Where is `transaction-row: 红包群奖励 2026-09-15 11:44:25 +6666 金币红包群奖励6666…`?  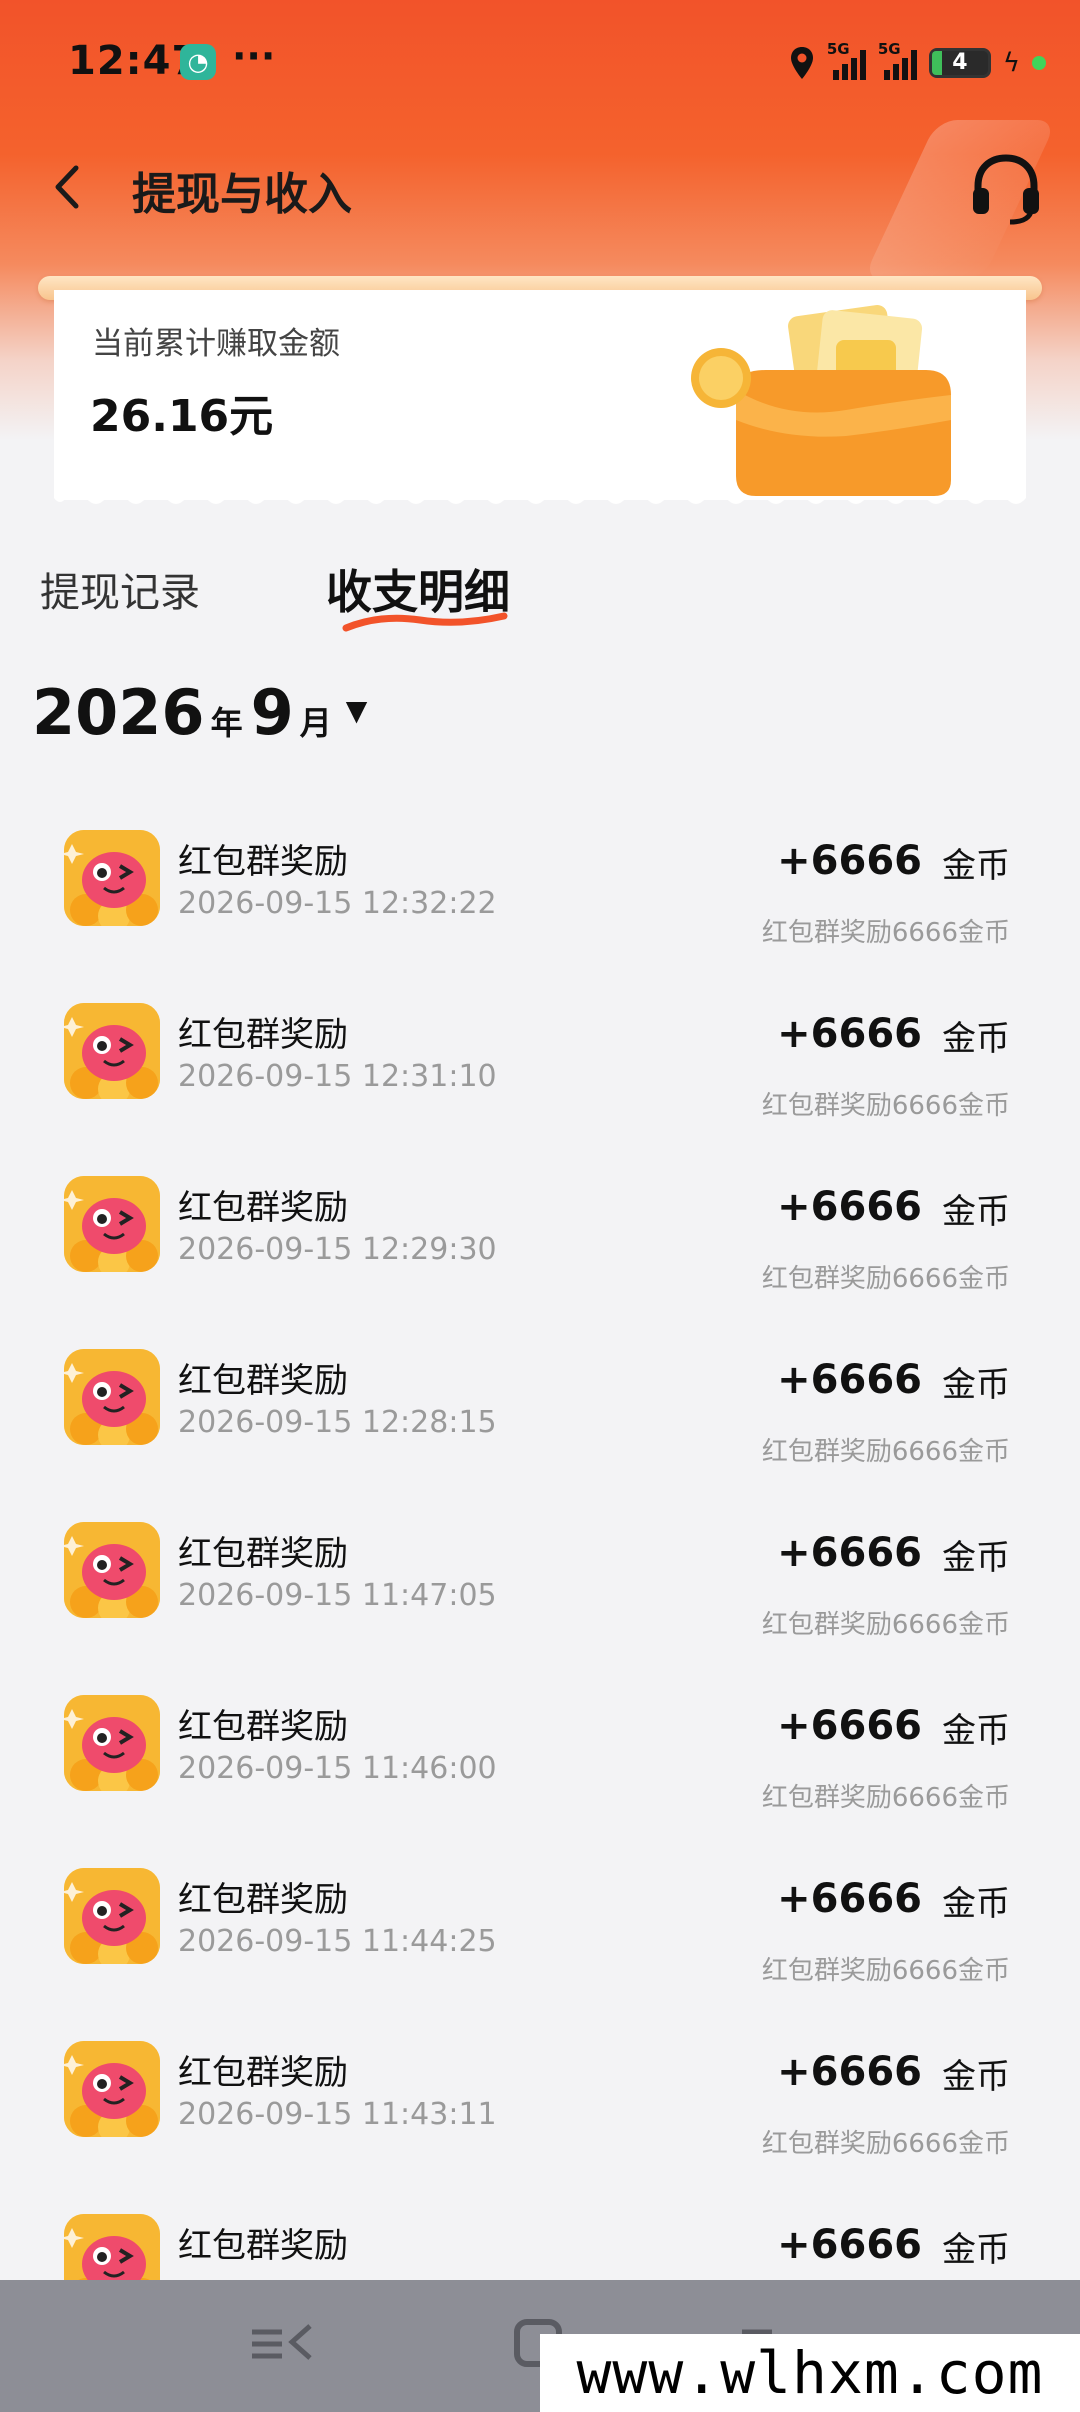
transaction-row: 红包群奖励 2026-09-15 11:44:25 +6666 金币红包群奖励6666… is located at coordinates (540, 1924).